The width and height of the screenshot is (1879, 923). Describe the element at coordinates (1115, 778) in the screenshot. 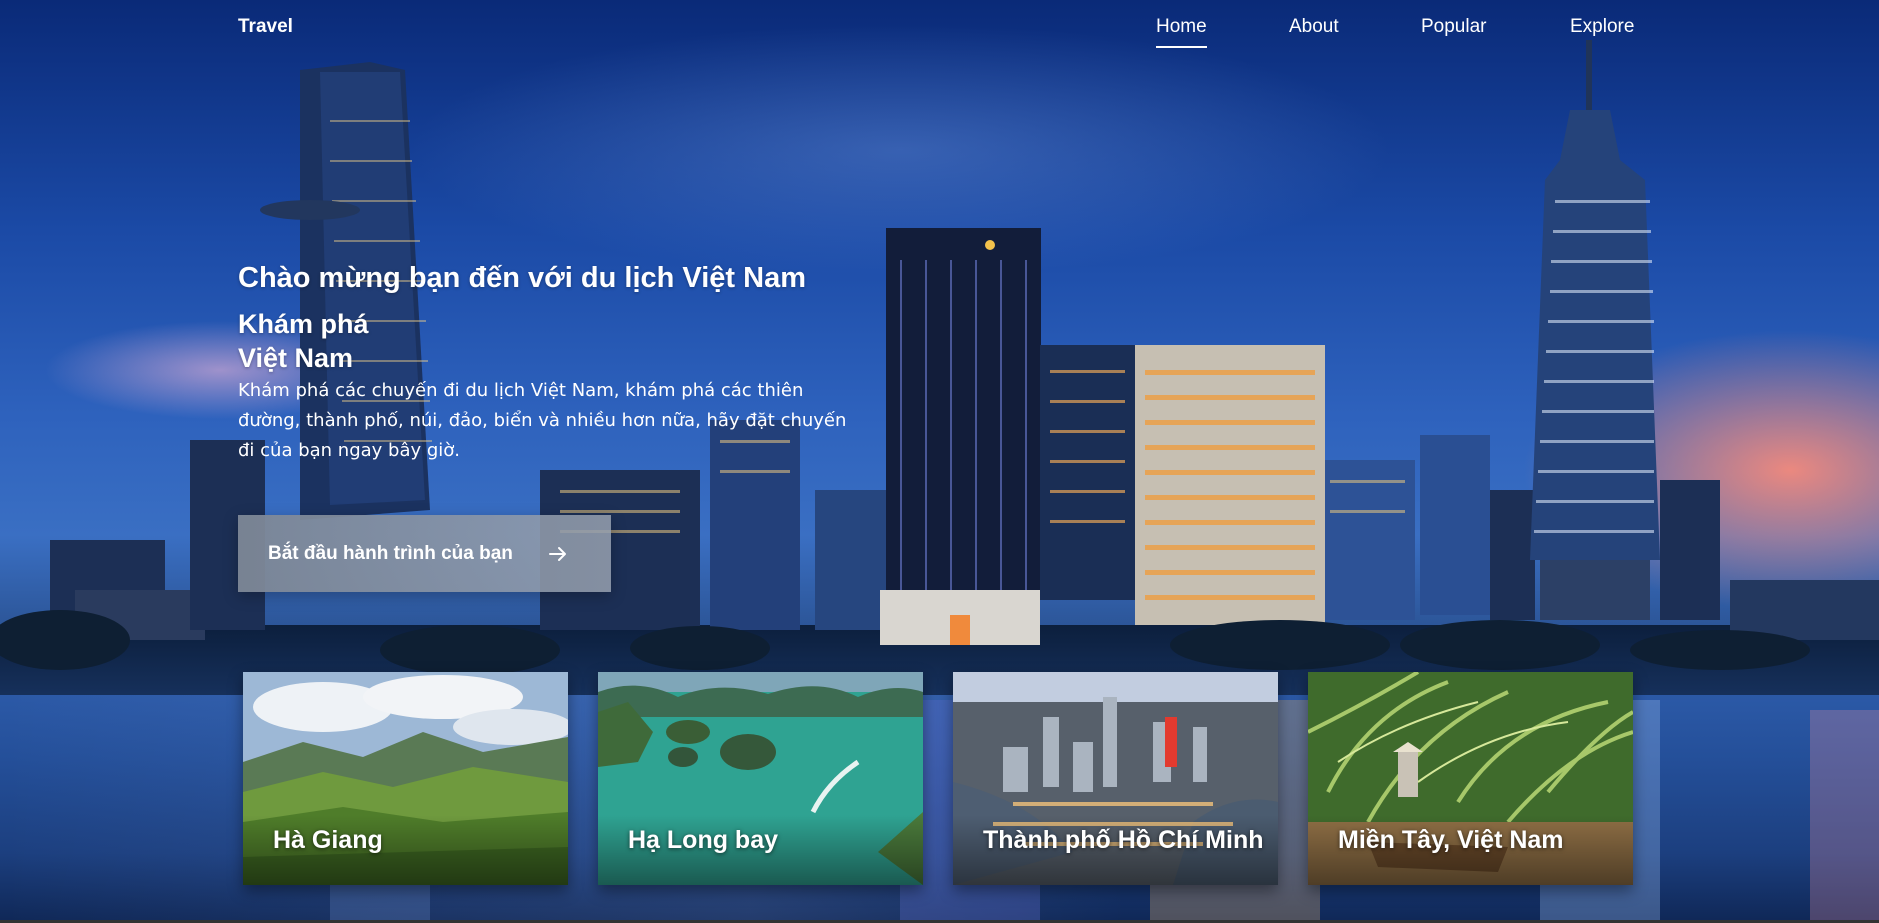

I see `destination-card-ho-chi-minh-city: Thành phố Hồ Chí Minh` at that location.